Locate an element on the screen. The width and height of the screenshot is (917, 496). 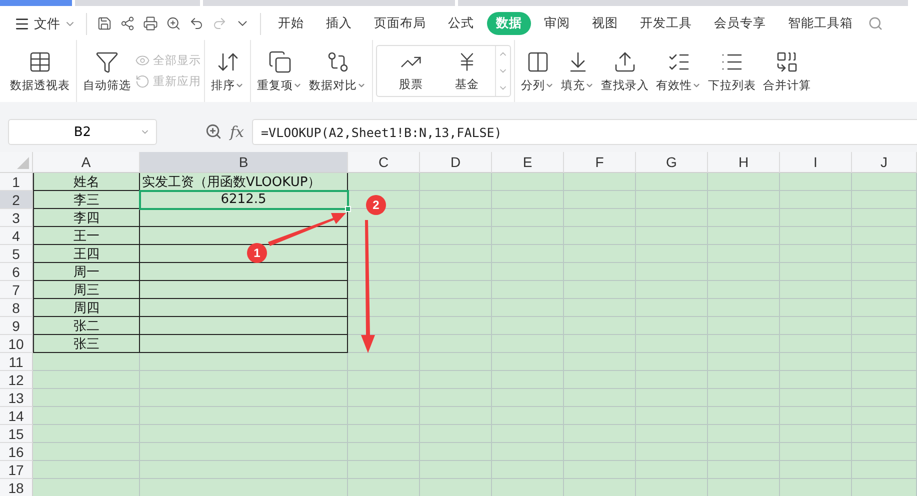
row-header: 4 is located at coordinates (16, 236).